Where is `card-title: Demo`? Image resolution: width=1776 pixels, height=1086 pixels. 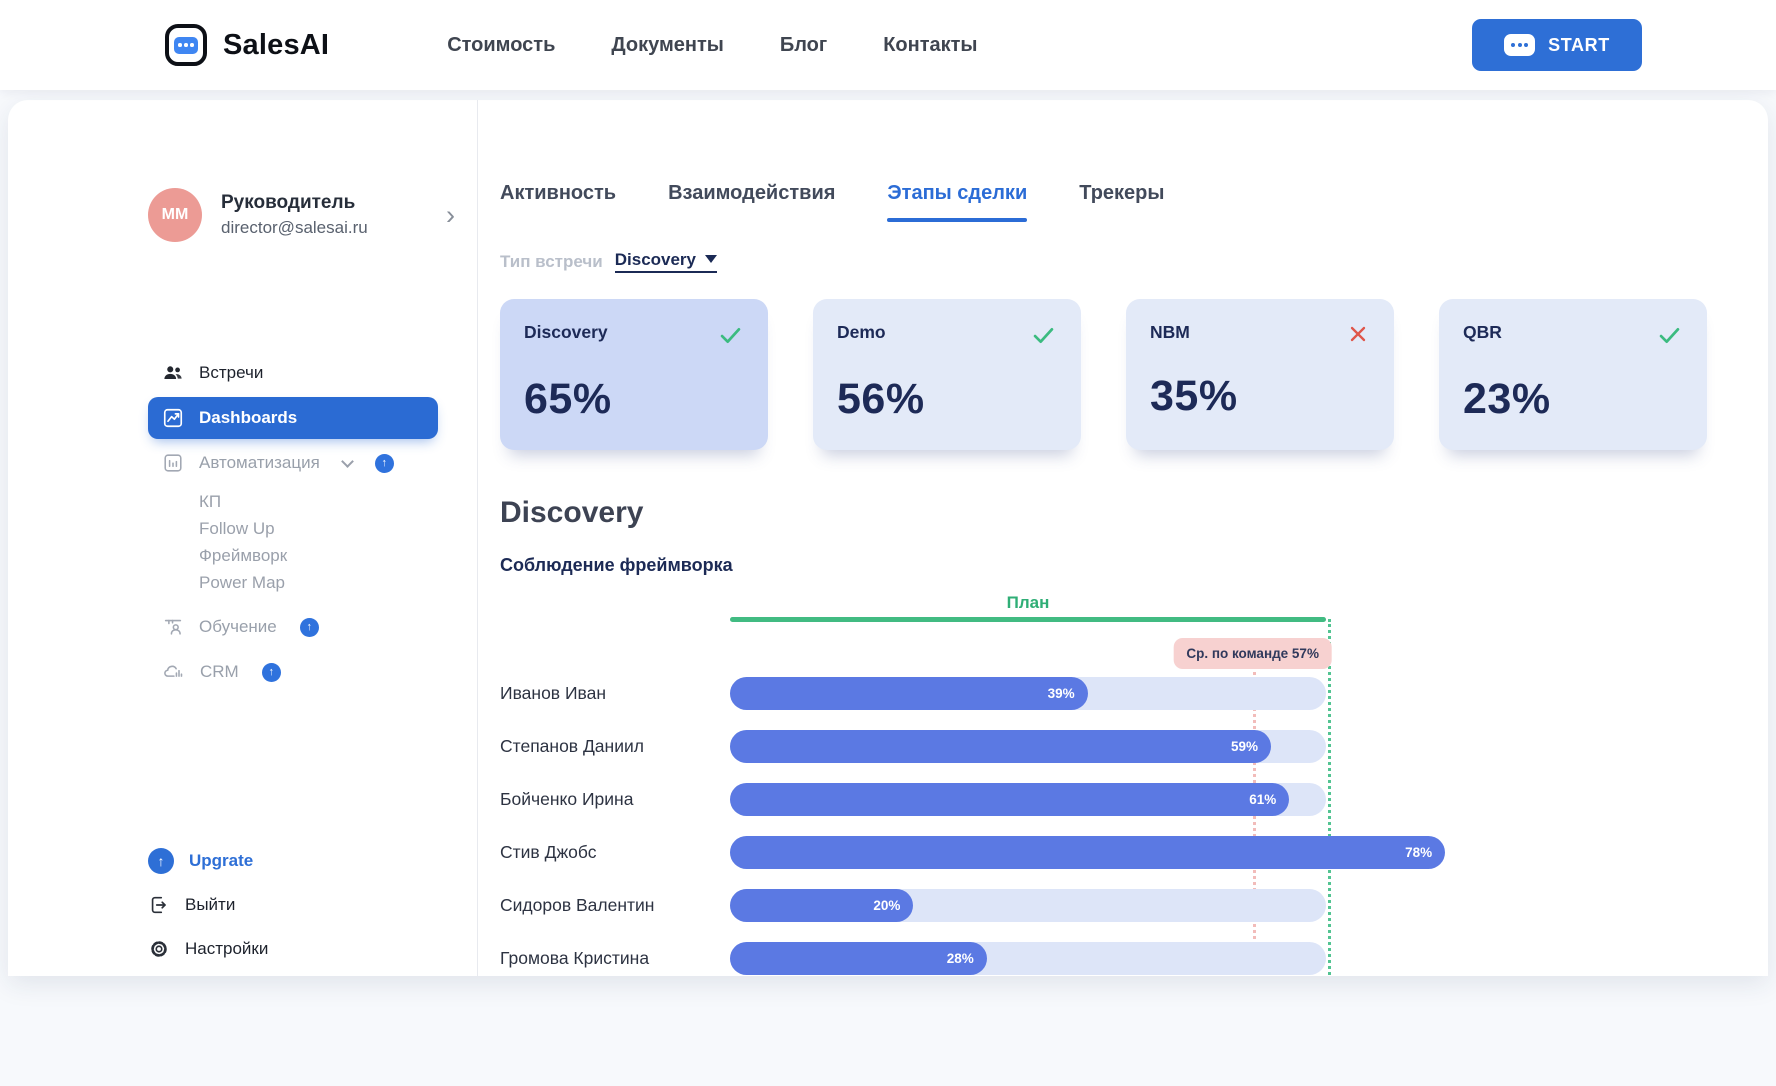 card-title: Demo is located at coordinates (861, 332).